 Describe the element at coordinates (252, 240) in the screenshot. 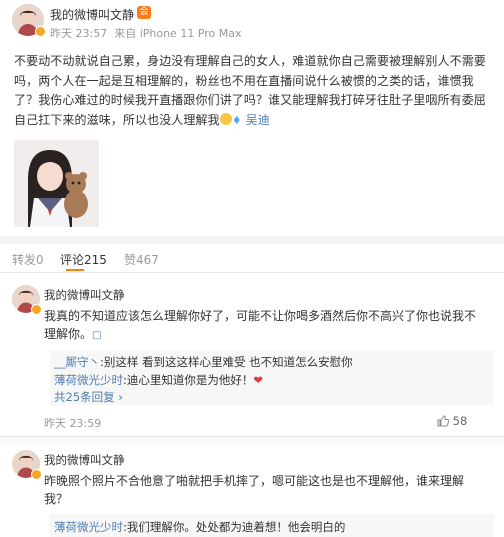

I see `section-gap` at that location.